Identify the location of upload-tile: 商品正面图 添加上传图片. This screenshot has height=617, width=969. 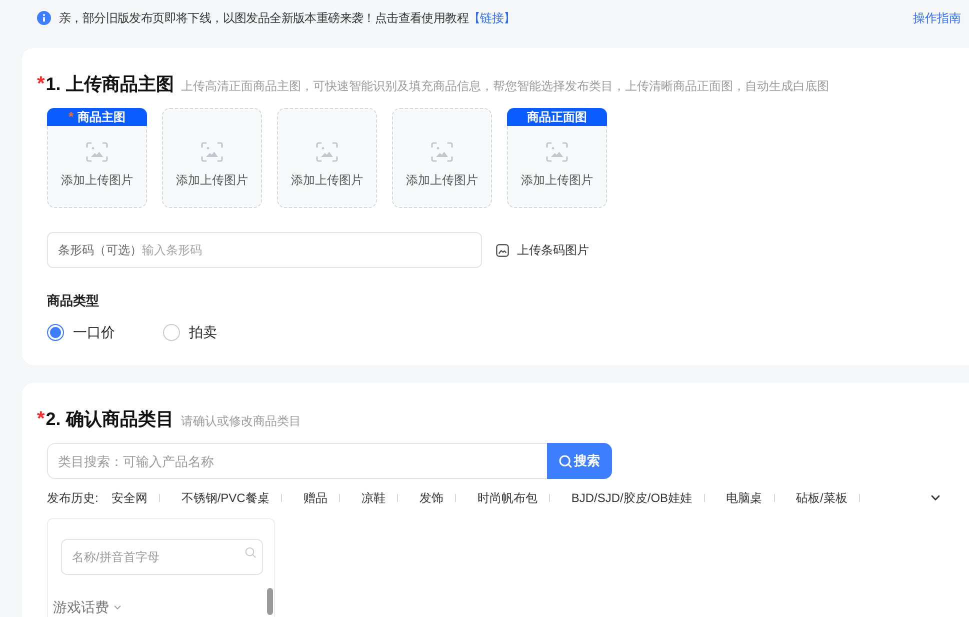
(557, 158).